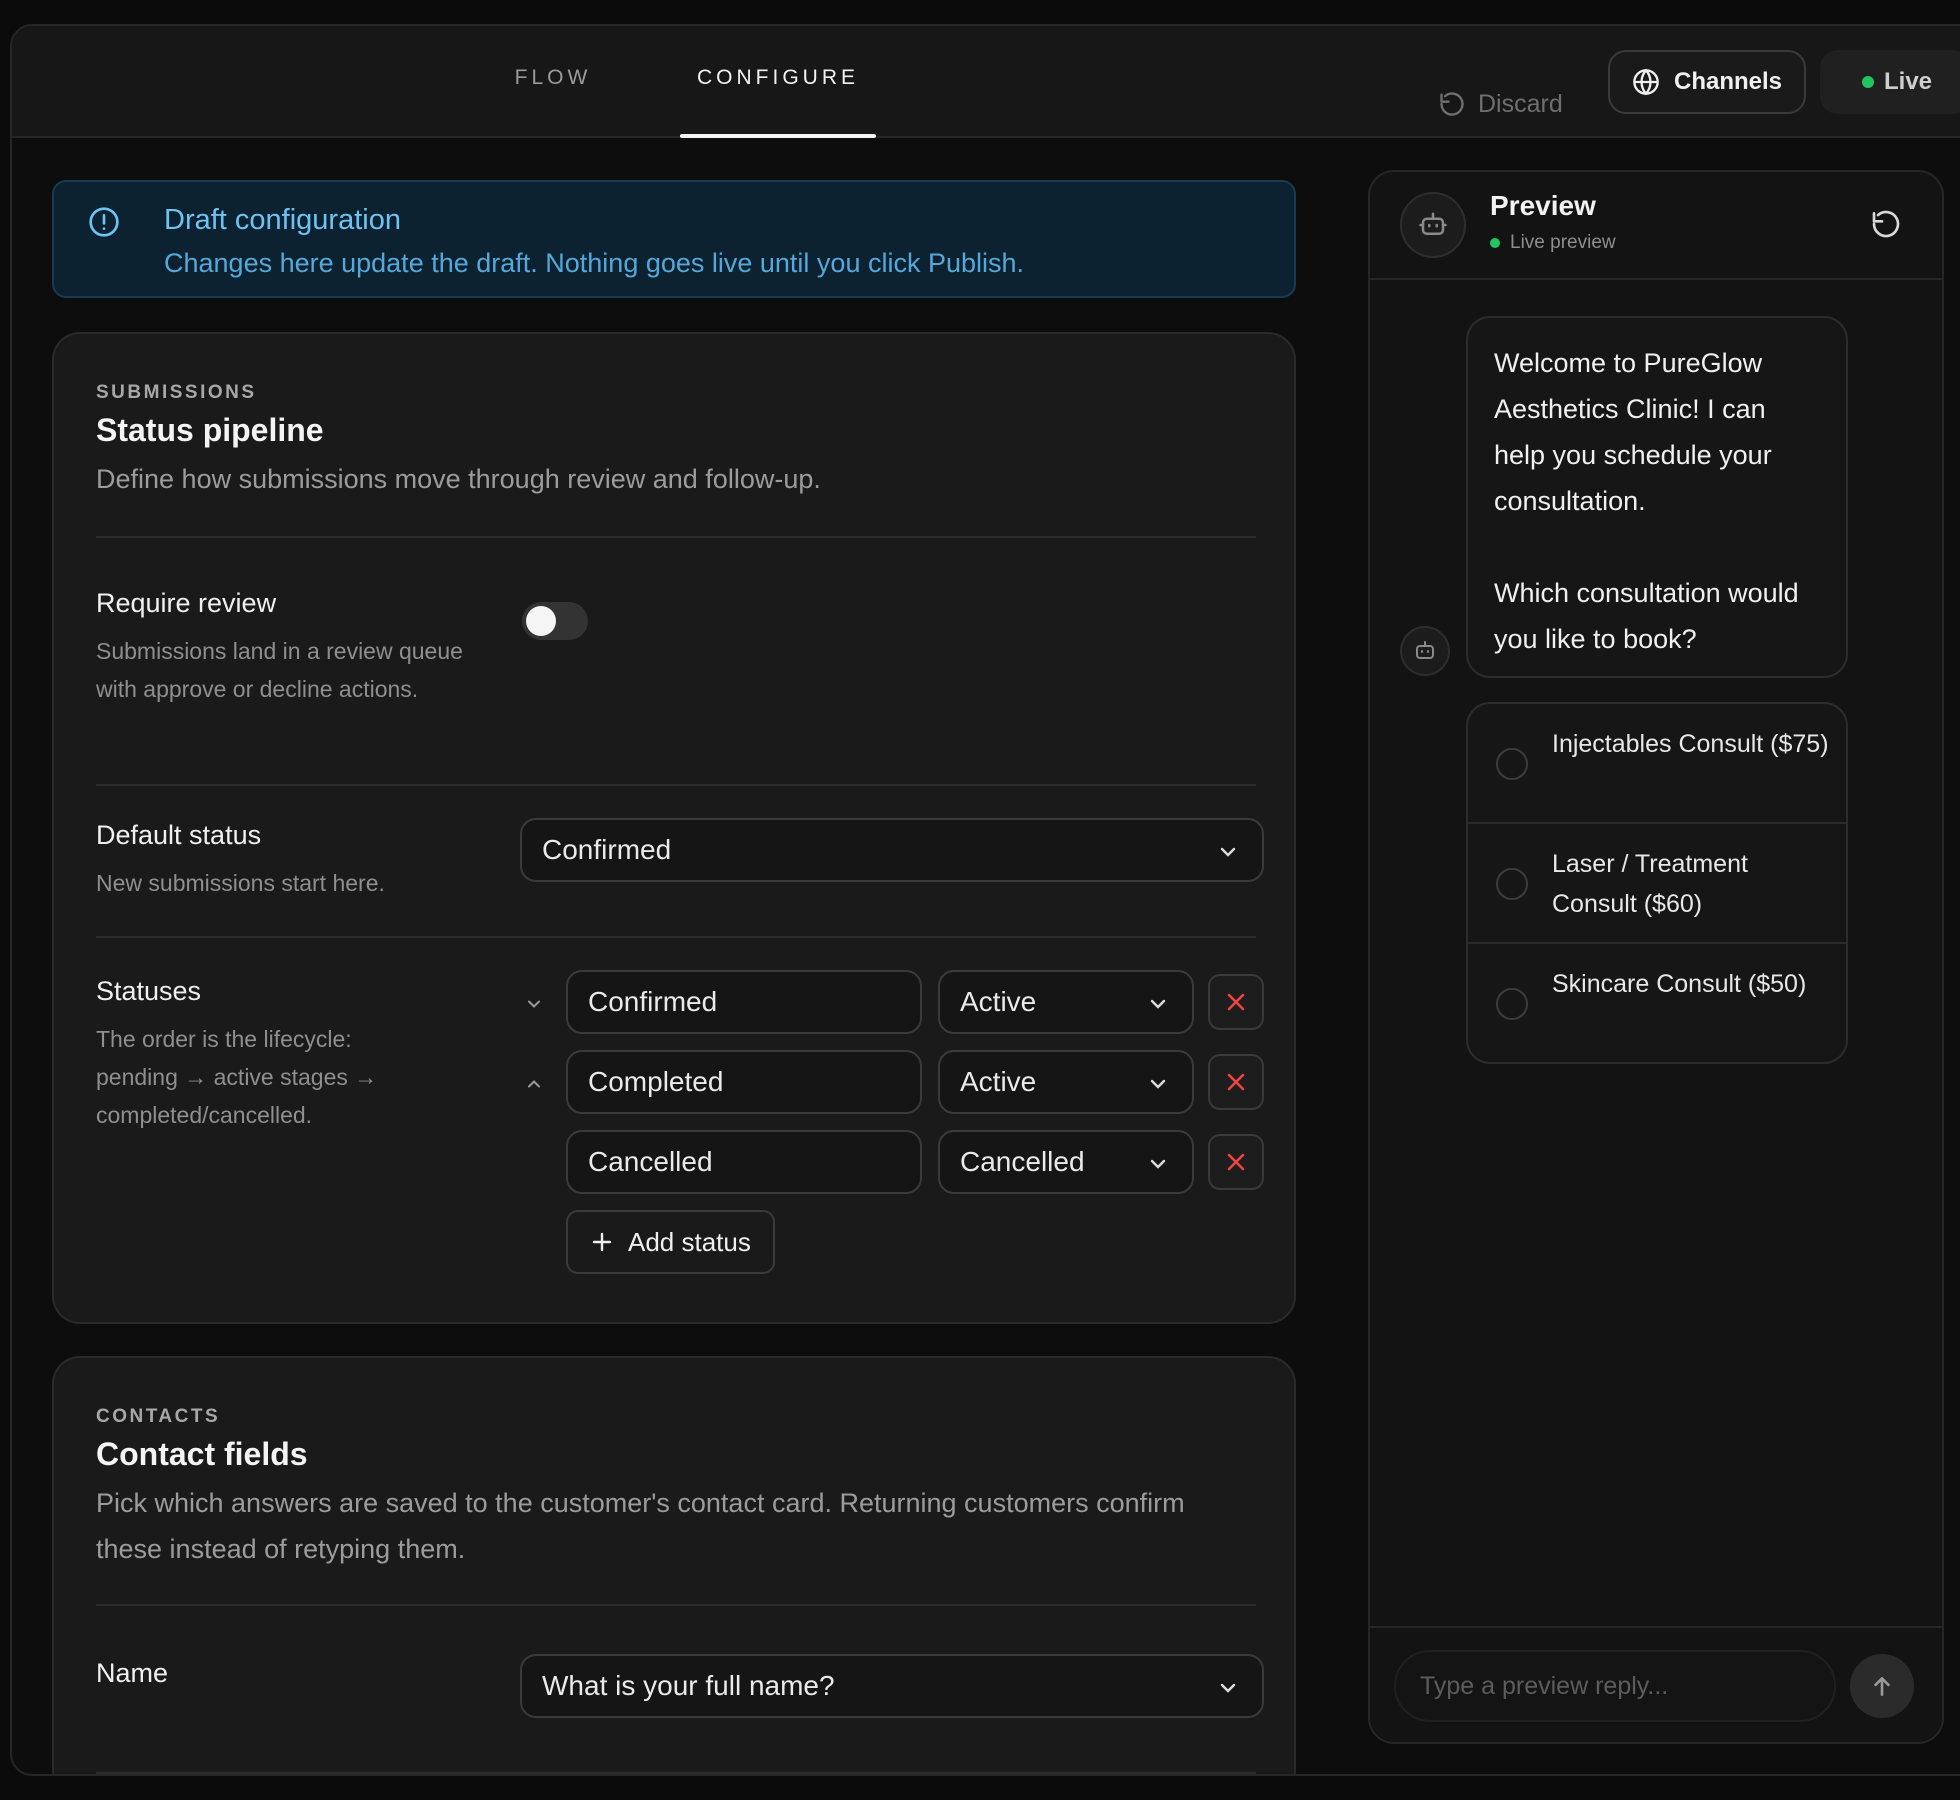  I want to click on toggle-knob, so click(541, 621).